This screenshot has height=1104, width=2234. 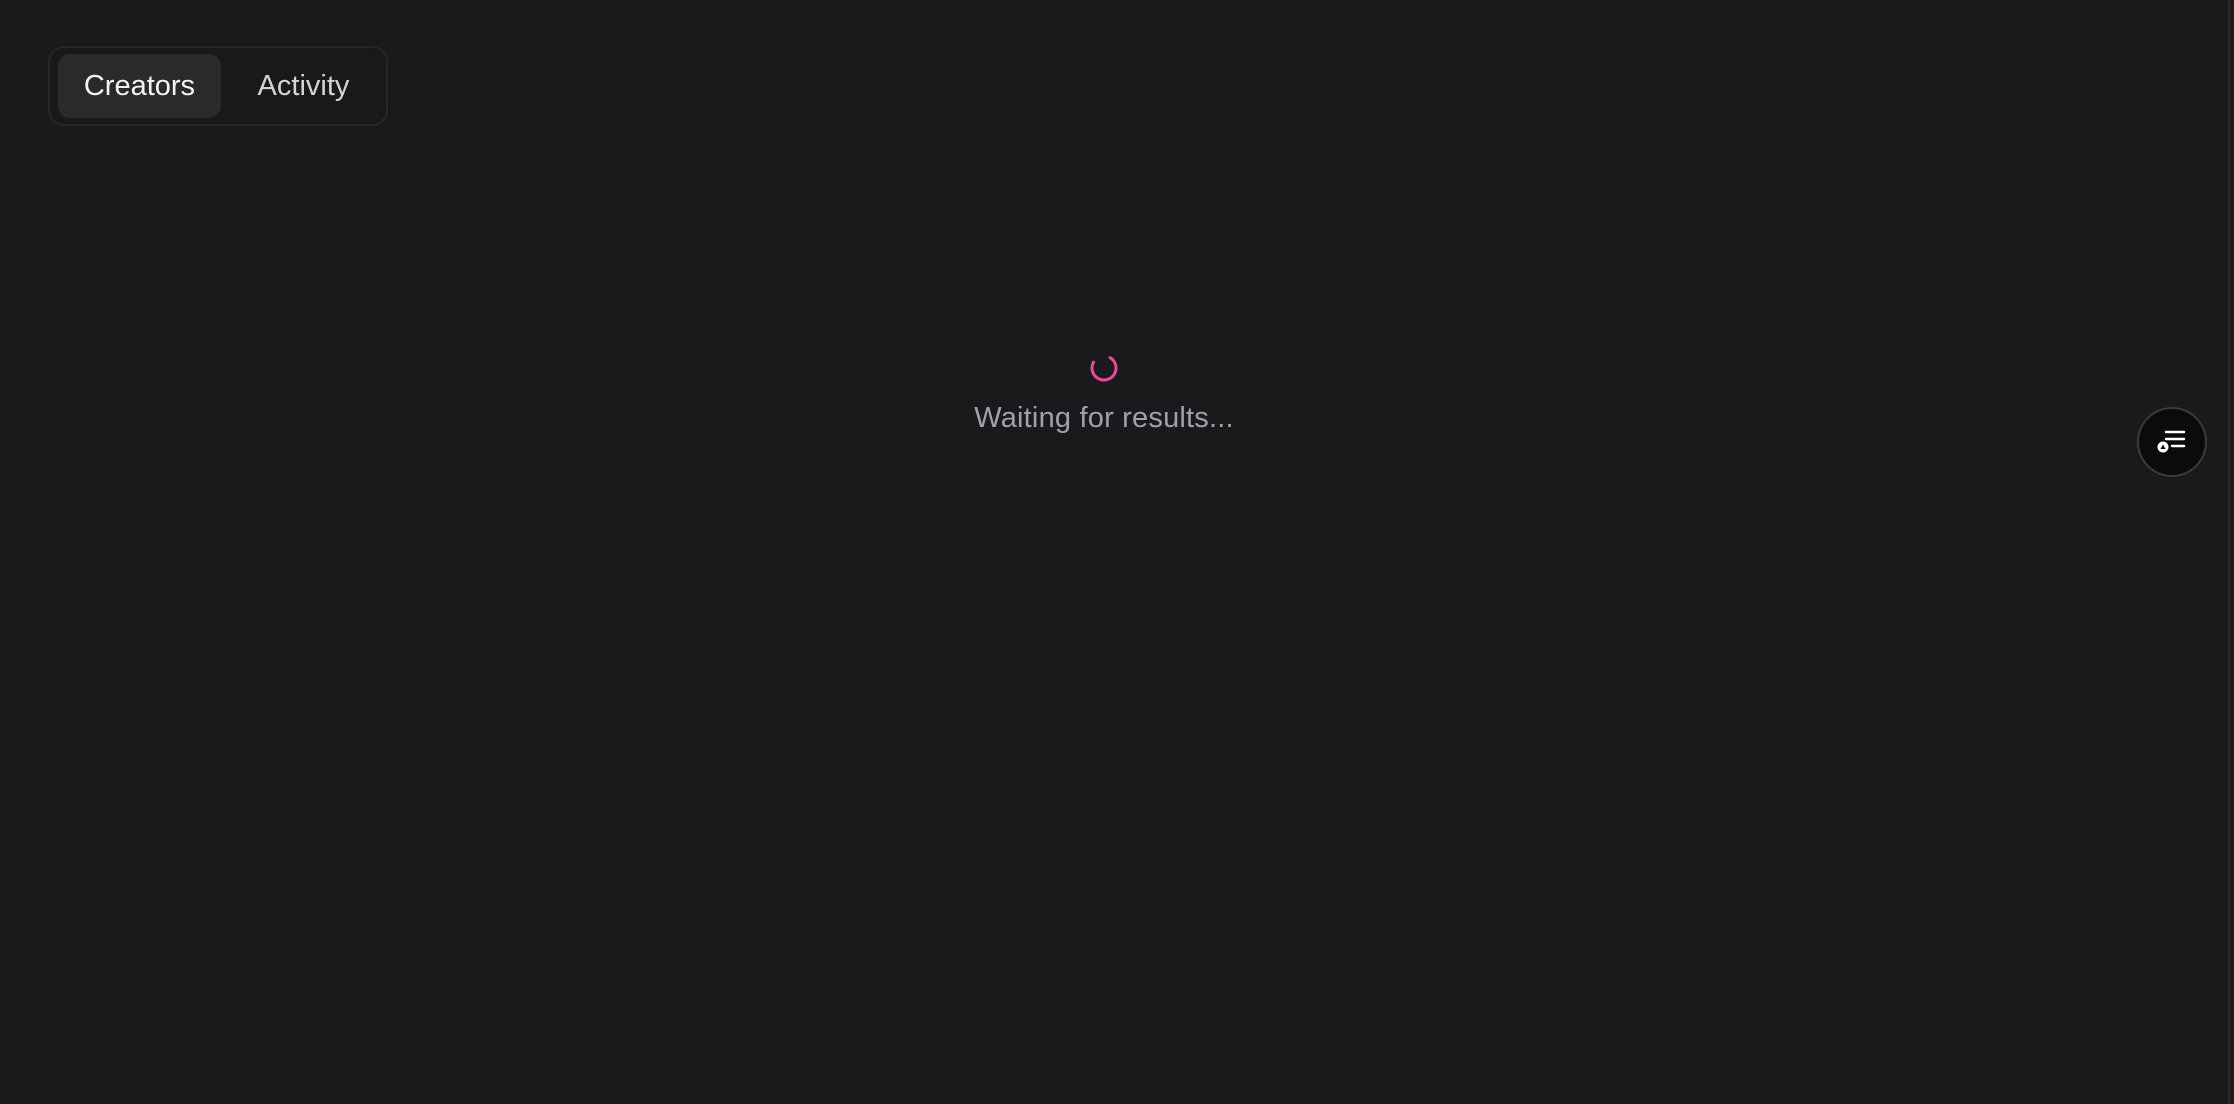 I want to click on window-right-edge, so click(x=2231, y=552).